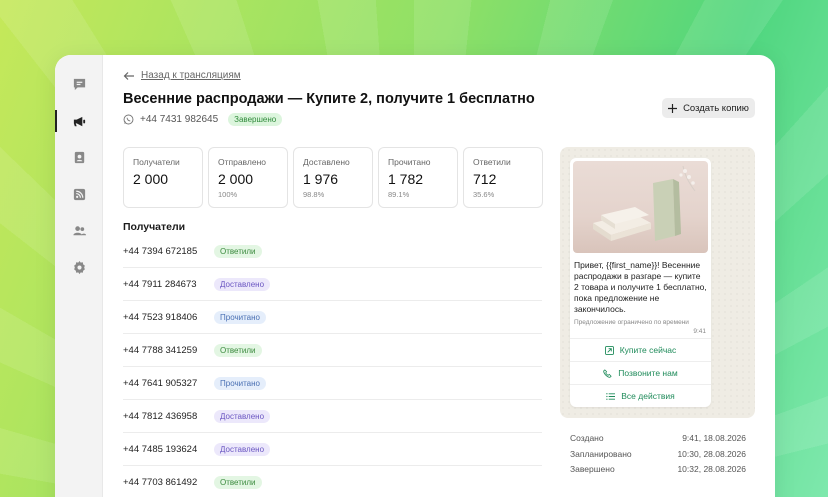 The width and height of the screenshot is (828, 497). What do you see at coordinates (160, 416) in the screenshot?
I see `recipient-phone: +44 7812 436958` at bounding box center [160, 416].